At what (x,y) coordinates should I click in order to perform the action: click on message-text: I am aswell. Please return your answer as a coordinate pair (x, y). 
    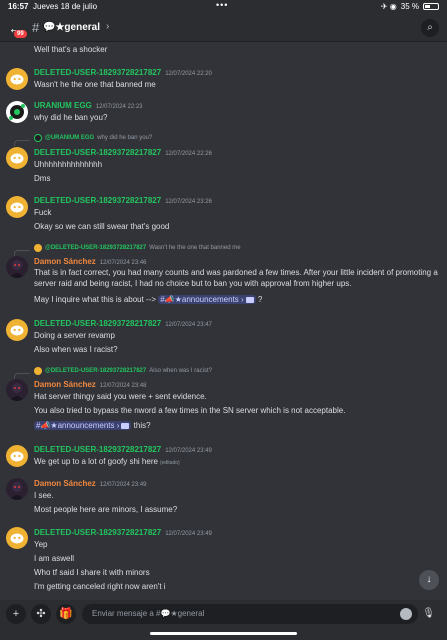
    Looking at the image, I should click on (54, 558).